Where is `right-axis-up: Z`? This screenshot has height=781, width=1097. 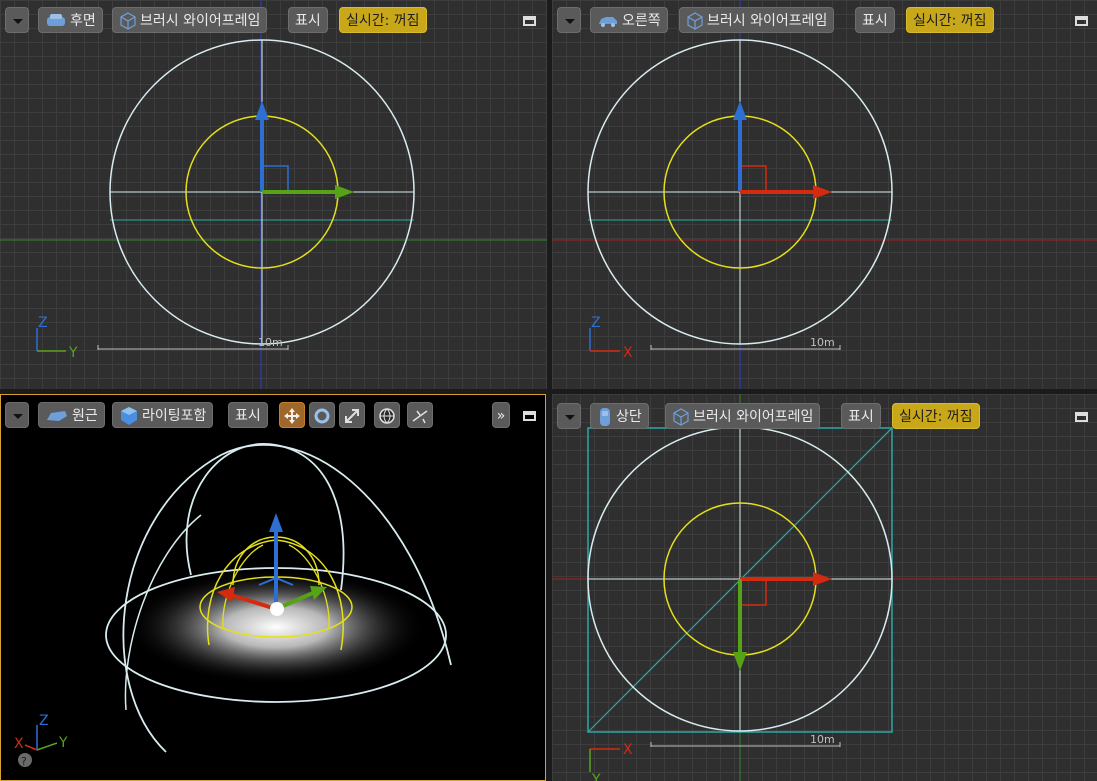 right-axis-up: Z is located at coordinates (596, 323).